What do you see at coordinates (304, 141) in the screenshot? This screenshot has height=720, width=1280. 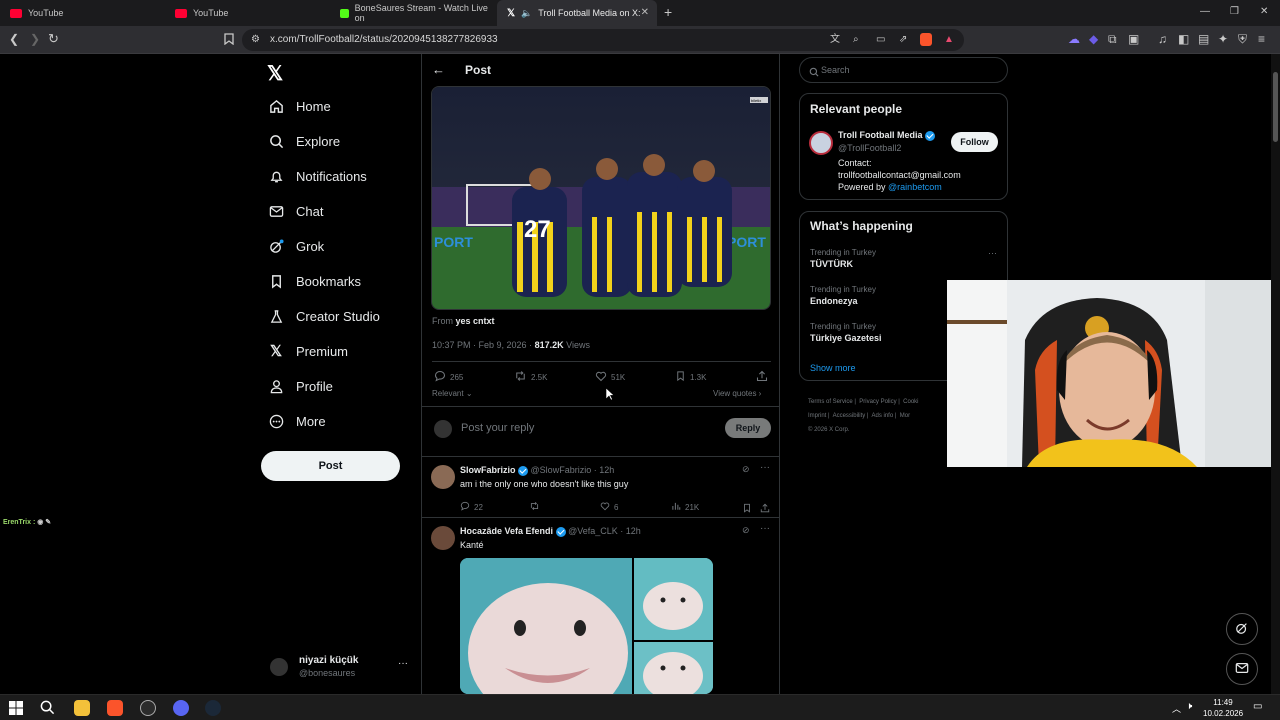 I see `nav-explore: Explore` at bounding box center [304, 141].